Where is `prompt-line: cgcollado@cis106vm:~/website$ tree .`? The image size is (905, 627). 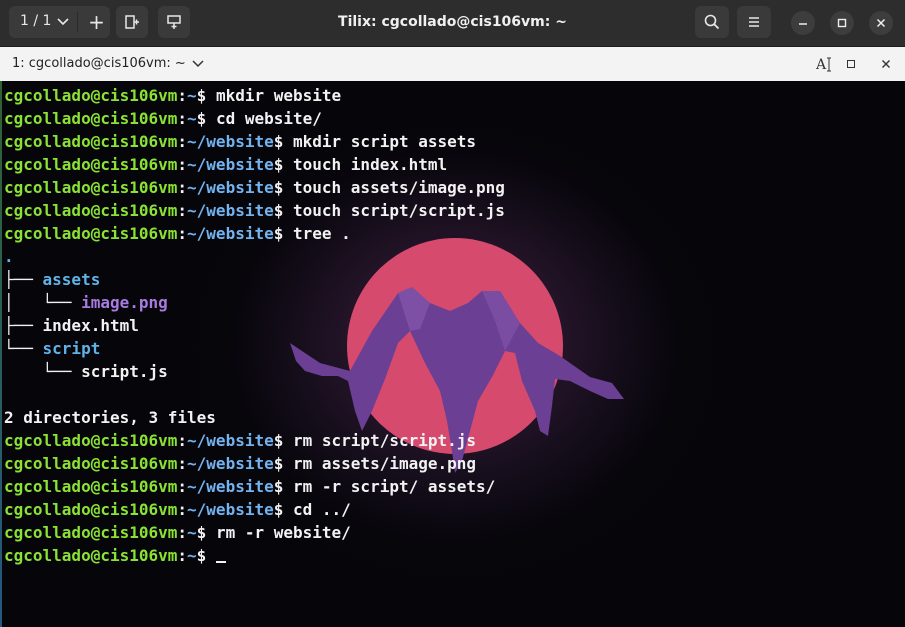 prompt-line: cgcollado@cis106vm:~/website$ tree . is located at coordinates (254, 233).